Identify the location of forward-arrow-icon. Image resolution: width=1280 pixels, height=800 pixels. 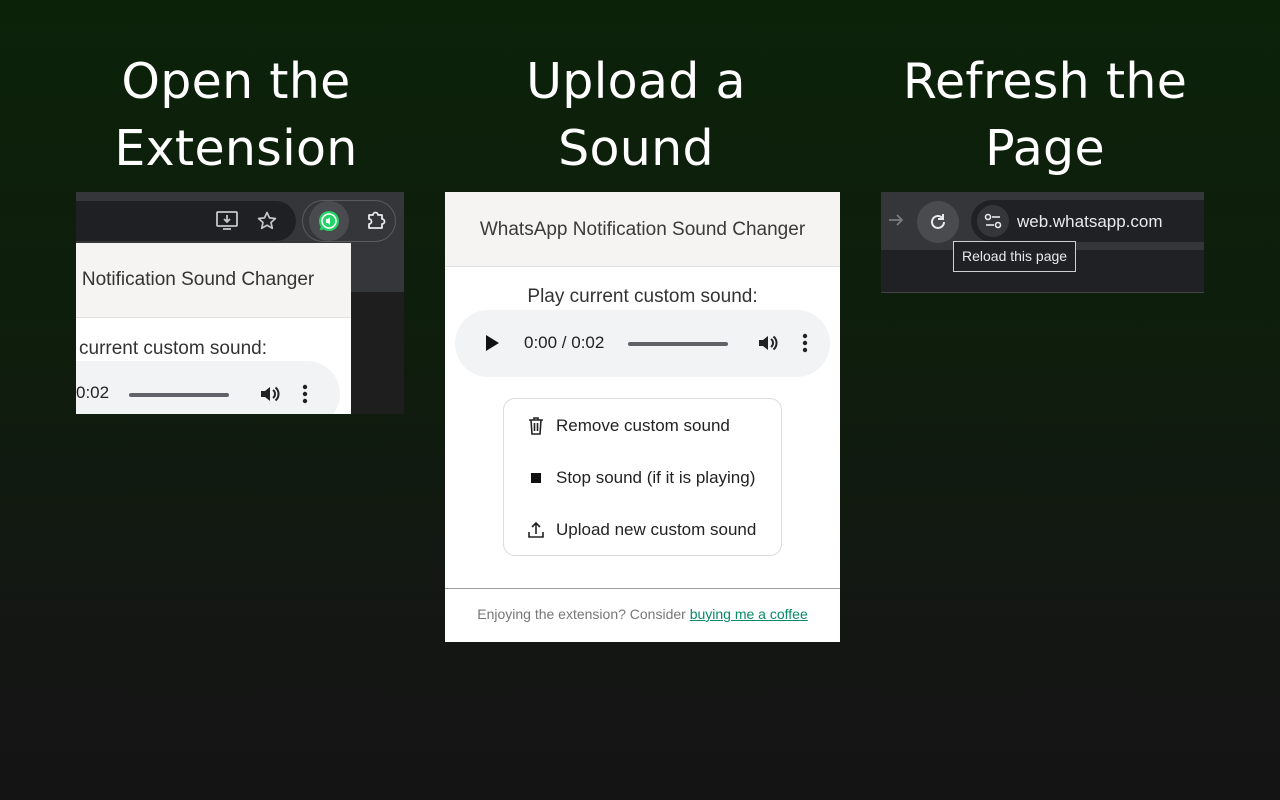
(896, 222).